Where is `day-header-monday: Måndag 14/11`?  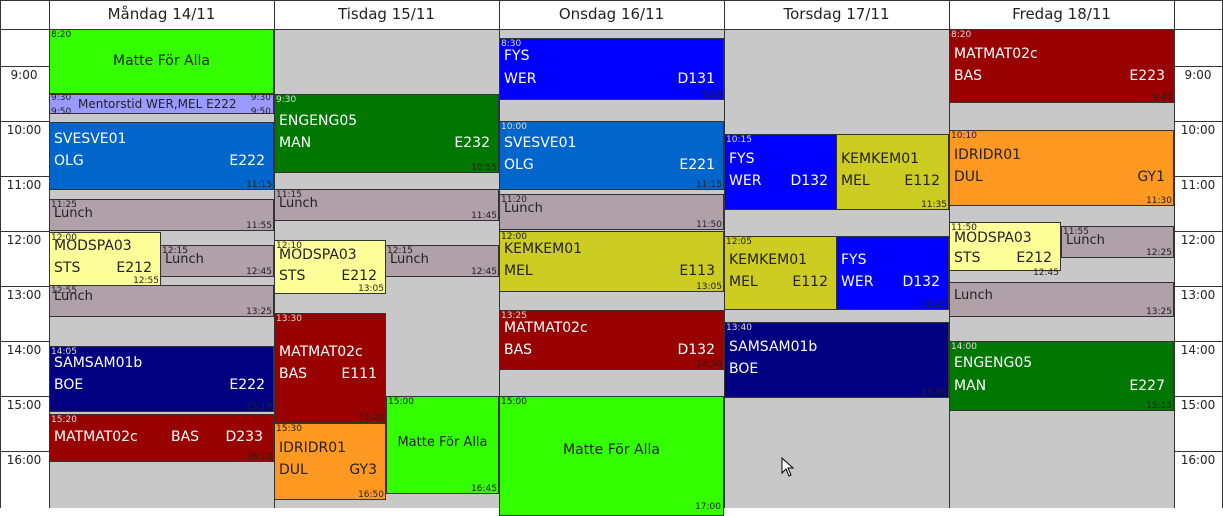
day-header-monday: Måndag 14/11 is located at coordinates (161, 14).